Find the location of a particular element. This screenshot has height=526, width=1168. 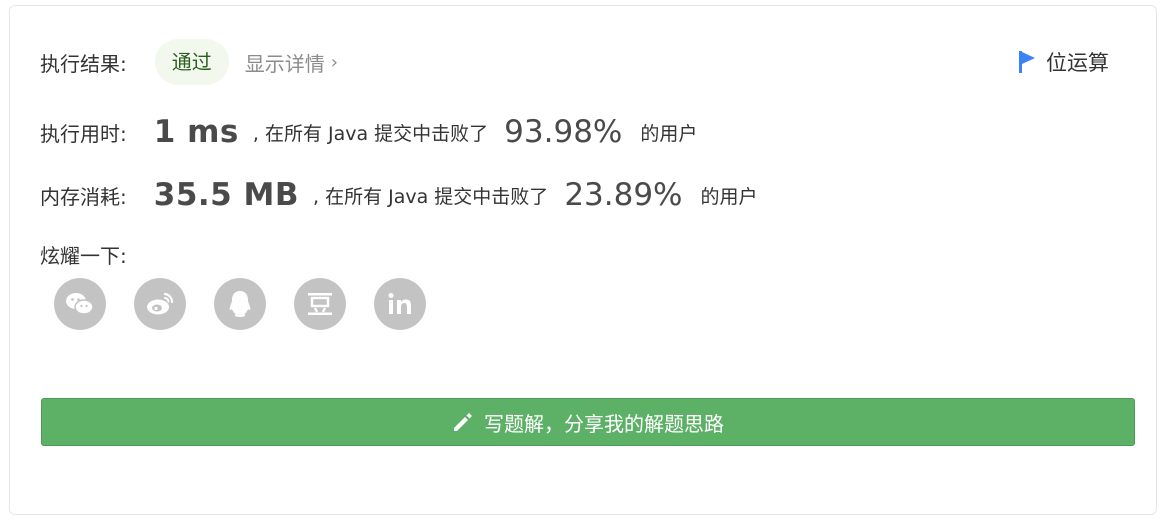

wechat-icon is located at coordinates (80, 304).